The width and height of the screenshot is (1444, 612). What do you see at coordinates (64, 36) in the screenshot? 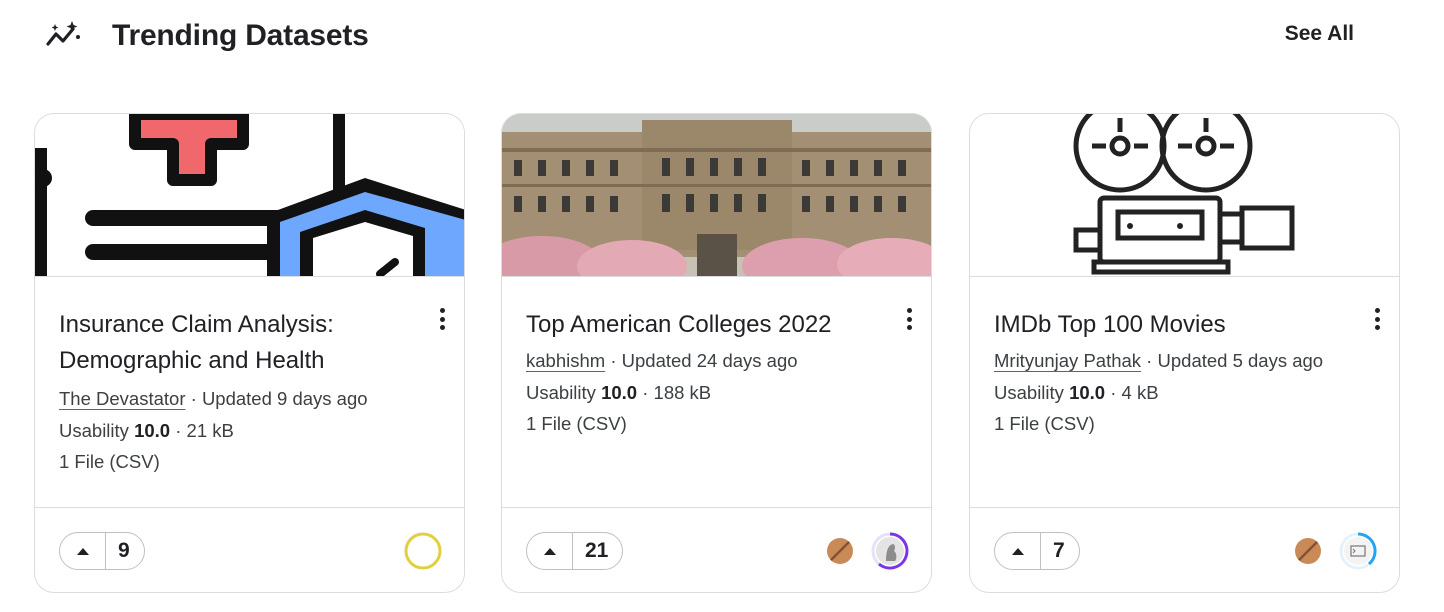
I see `trending-sparkle-icon` at bounding box center [64, 36].